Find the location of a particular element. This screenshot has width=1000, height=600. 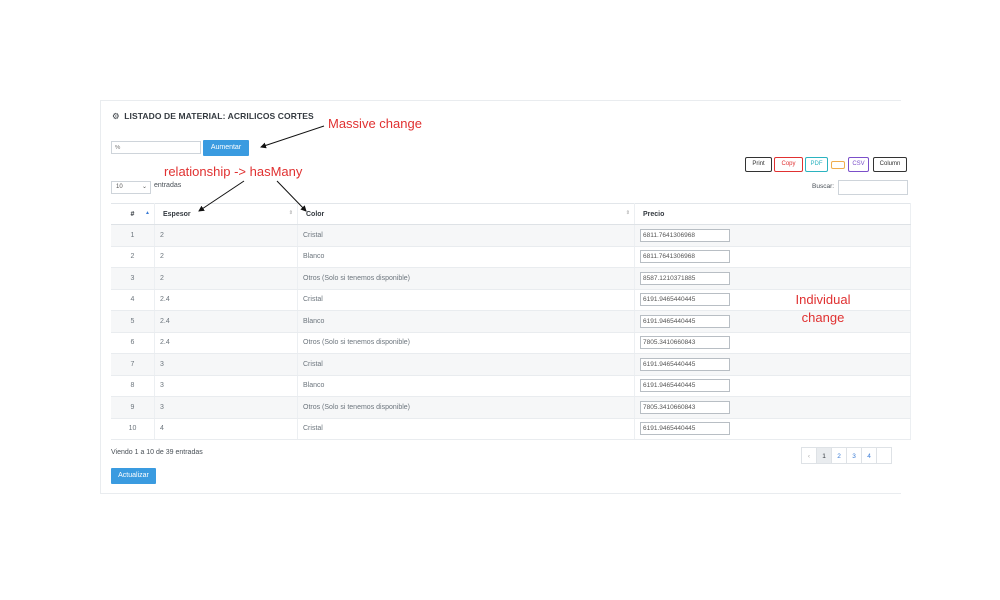

cell-number: 9 is located at coordinates (133, 407).